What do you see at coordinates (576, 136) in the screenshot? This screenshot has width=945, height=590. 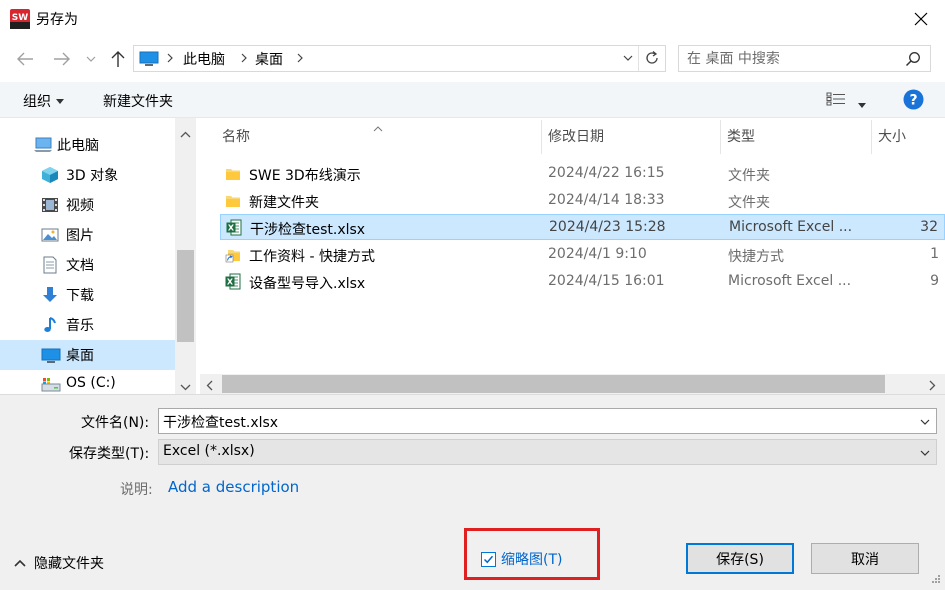 I see `column-header-date: 修改日期` at bounding box center [576, 136].